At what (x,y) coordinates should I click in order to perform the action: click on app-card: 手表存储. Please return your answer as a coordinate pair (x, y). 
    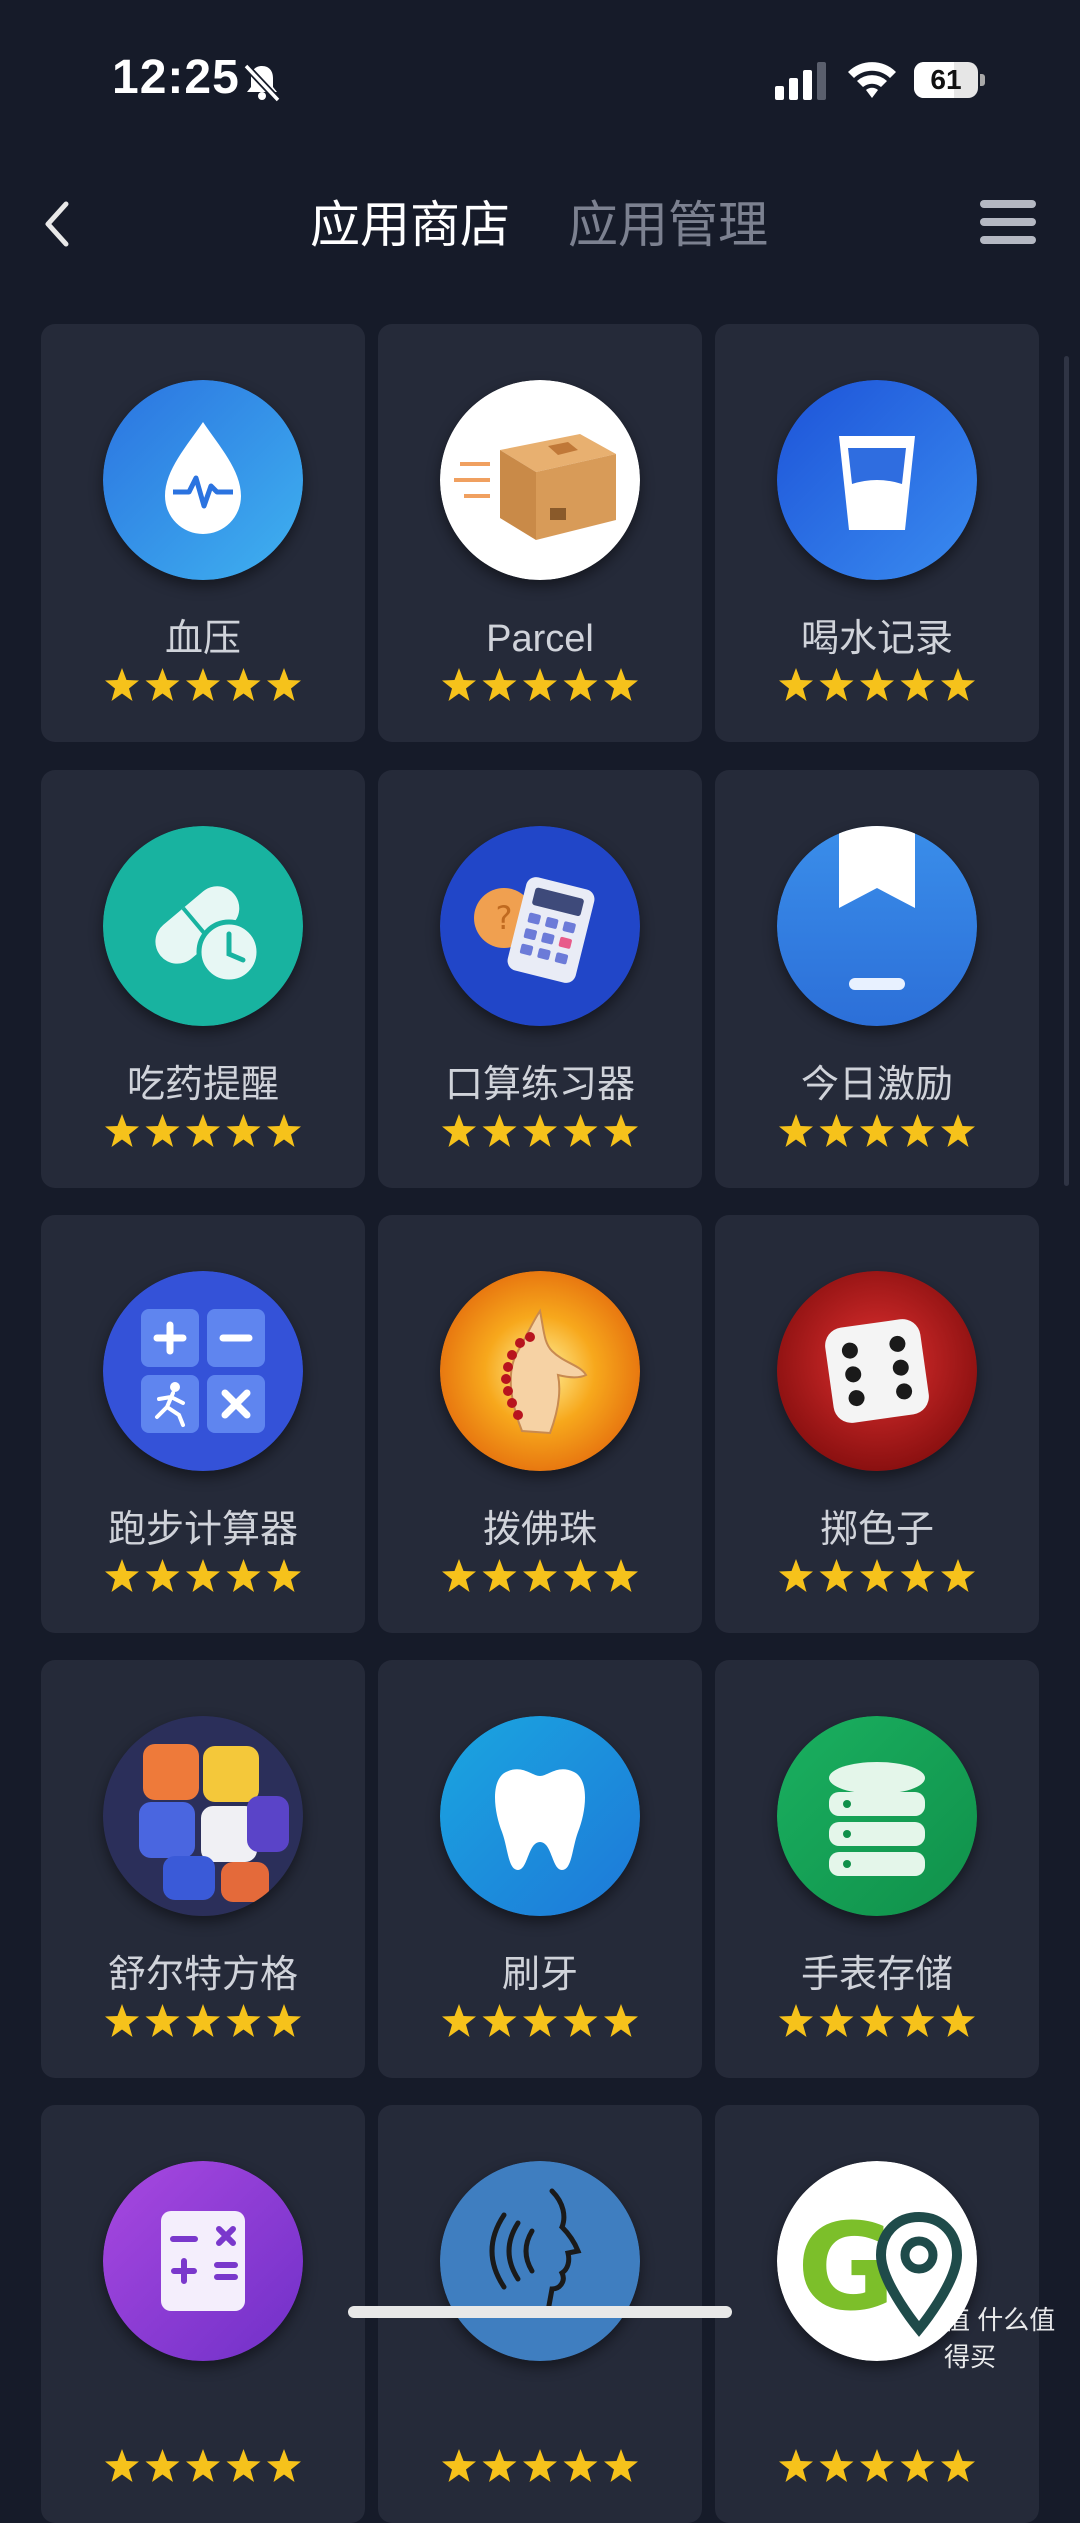
    Looking at the image, I should click on (877, 1869).